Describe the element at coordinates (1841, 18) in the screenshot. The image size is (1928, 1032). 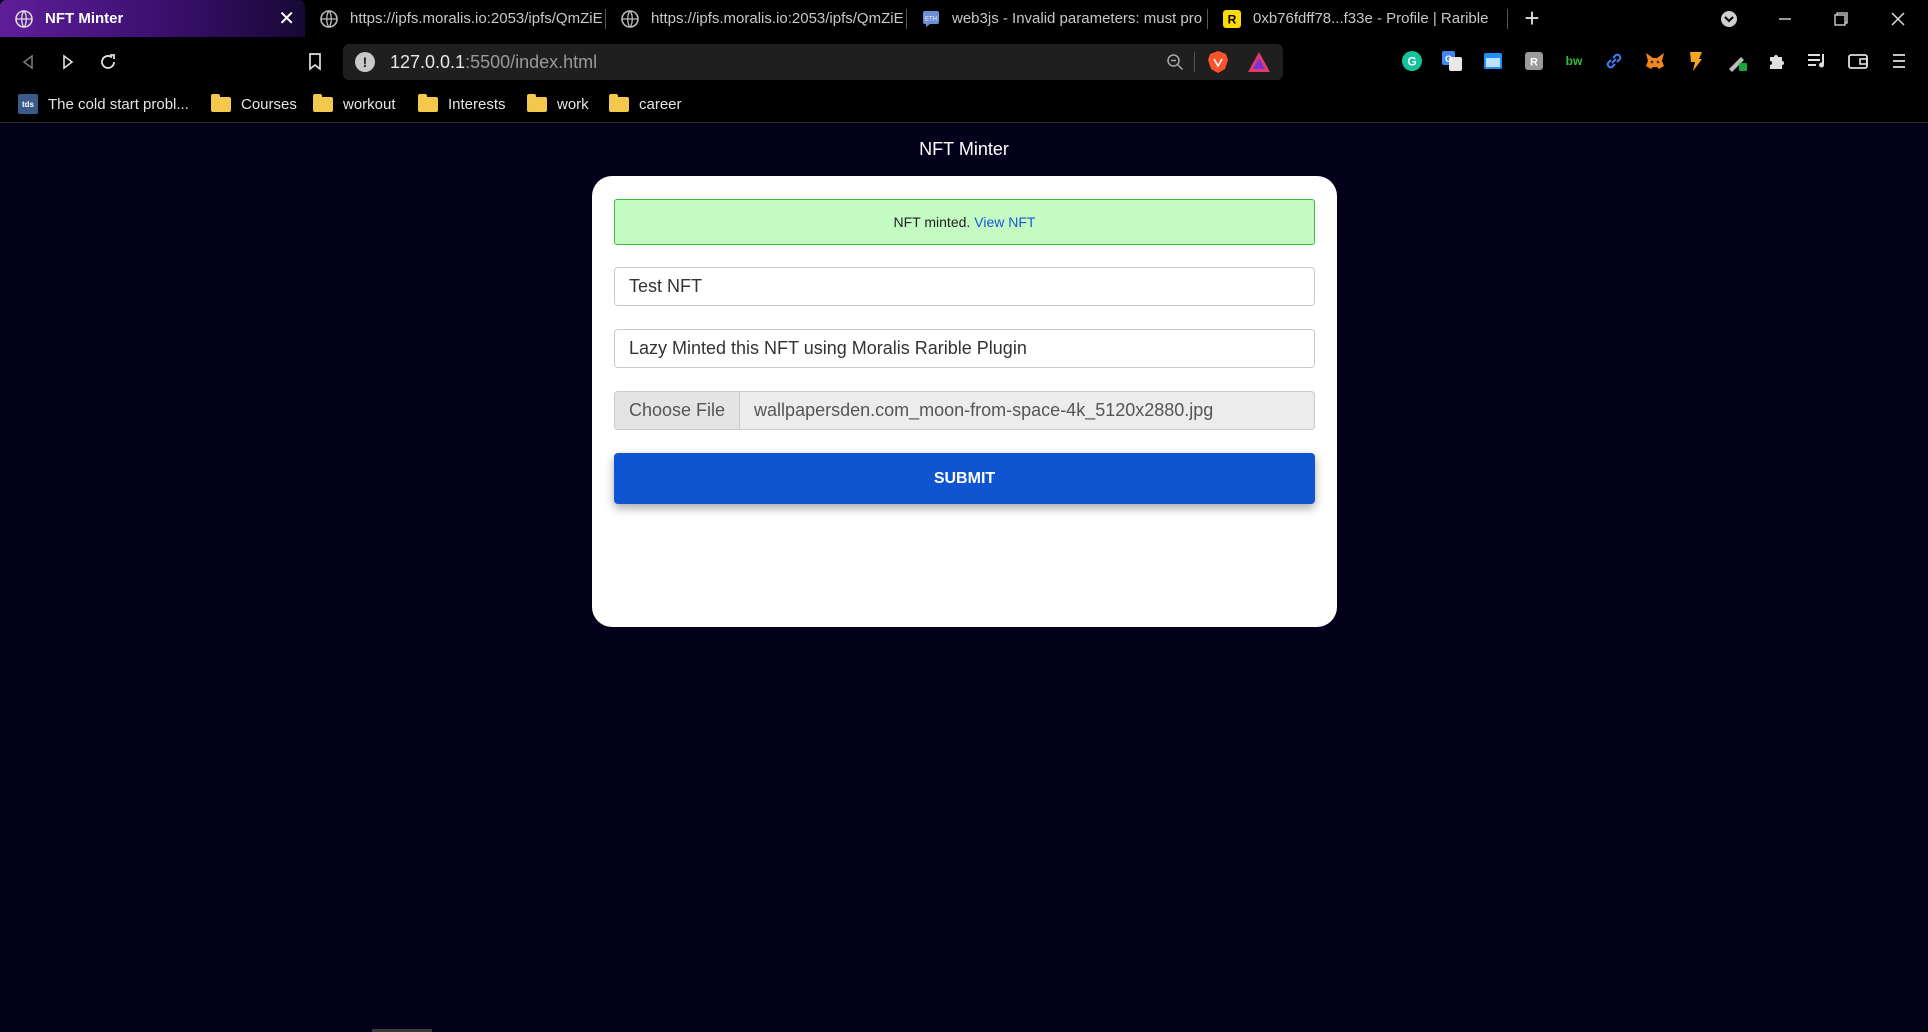
I see `restore-icon` at that location.